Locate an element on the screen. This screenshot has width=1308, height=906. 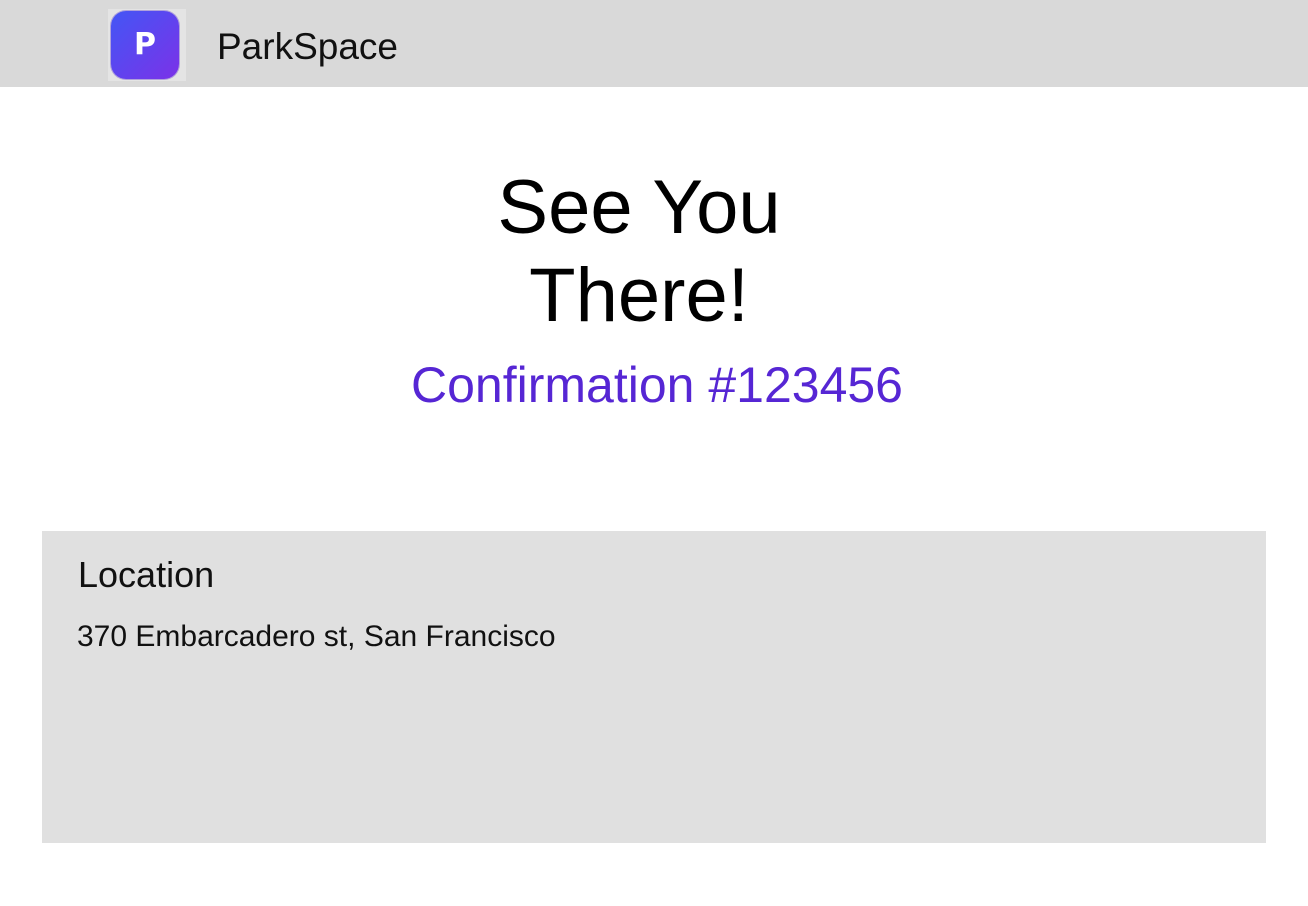
confirmation-number: Confirmation #123456 is located at coordinates (657, 385).